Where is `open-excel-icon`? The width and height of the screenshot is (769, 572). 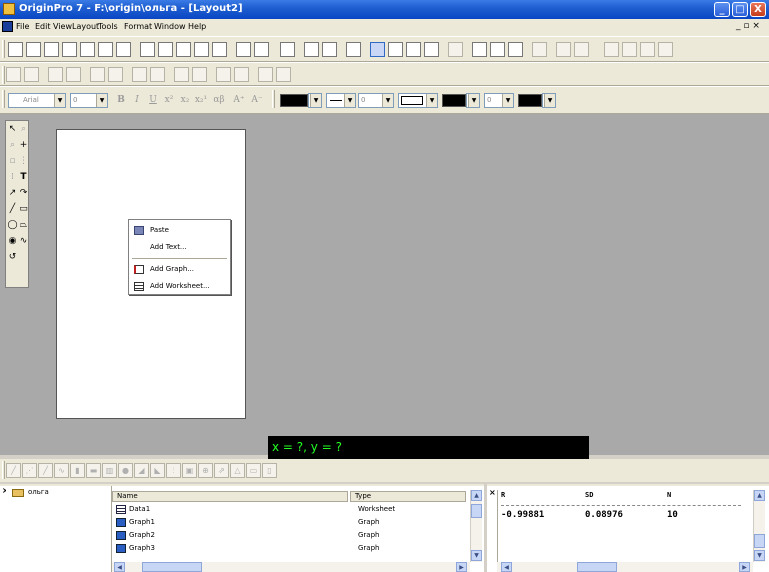 open-excel-icon is located at coordinates (183, 49).